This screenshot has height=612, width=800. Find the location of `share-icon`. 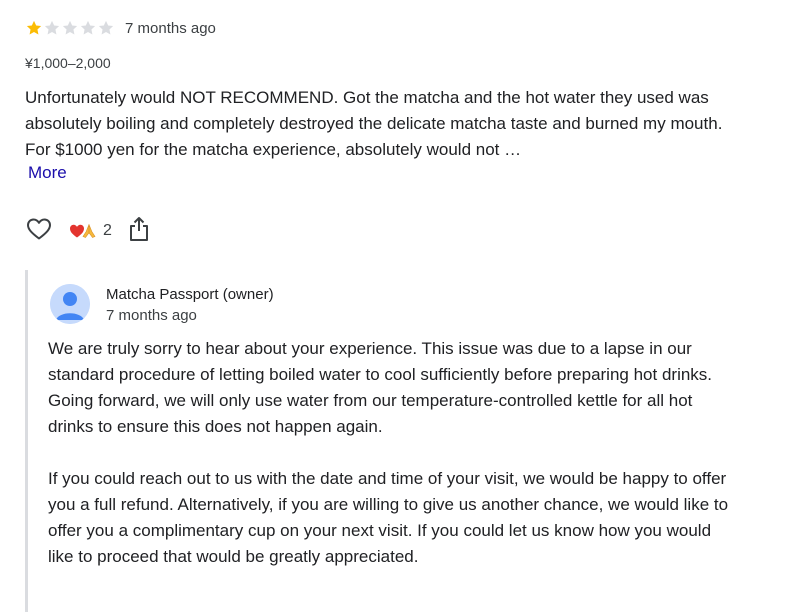

share-icon is located at coordinates (139, 231).